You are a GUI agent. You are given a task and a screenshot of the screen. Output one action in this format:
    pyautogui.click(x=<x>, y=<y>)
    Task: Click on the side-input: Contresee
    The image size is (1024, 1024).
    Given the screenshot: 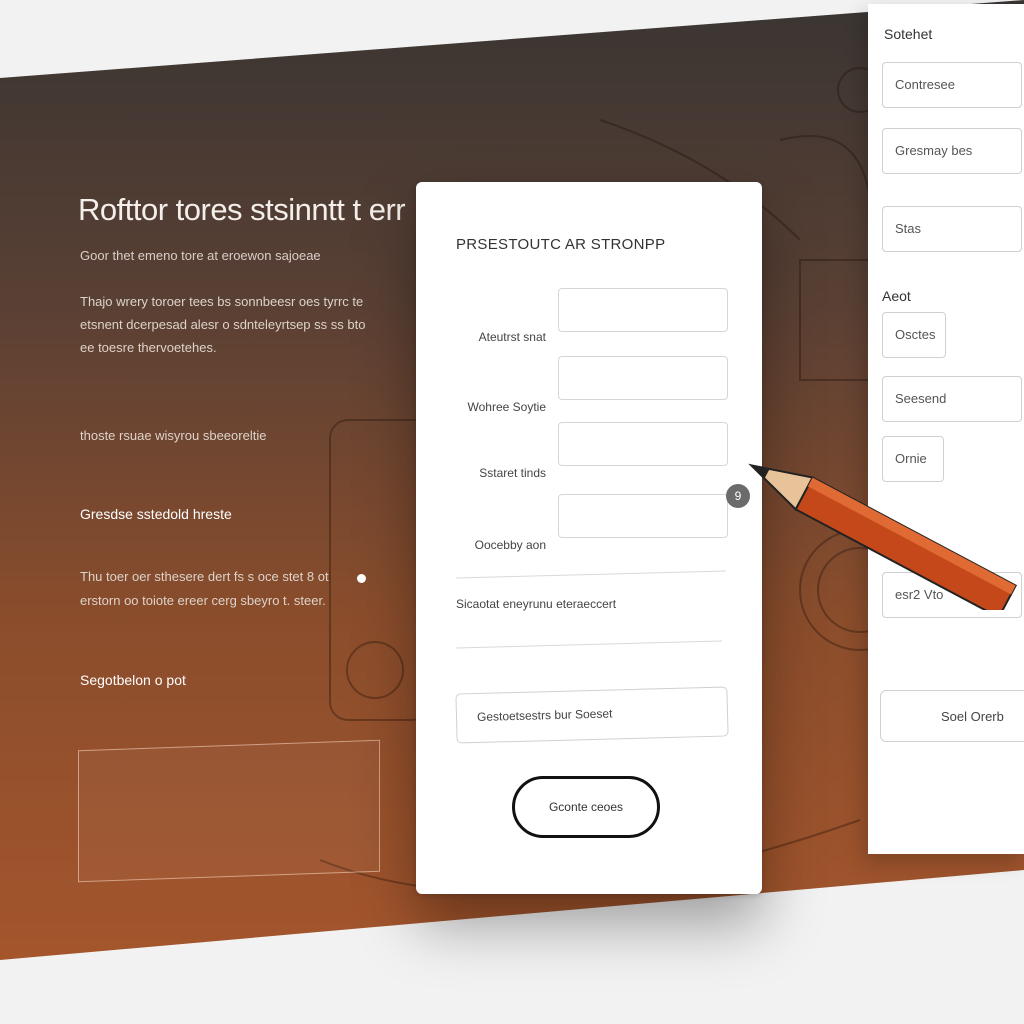 What is the action you would take?
    pyautogui.click(x=952, y=85)
    